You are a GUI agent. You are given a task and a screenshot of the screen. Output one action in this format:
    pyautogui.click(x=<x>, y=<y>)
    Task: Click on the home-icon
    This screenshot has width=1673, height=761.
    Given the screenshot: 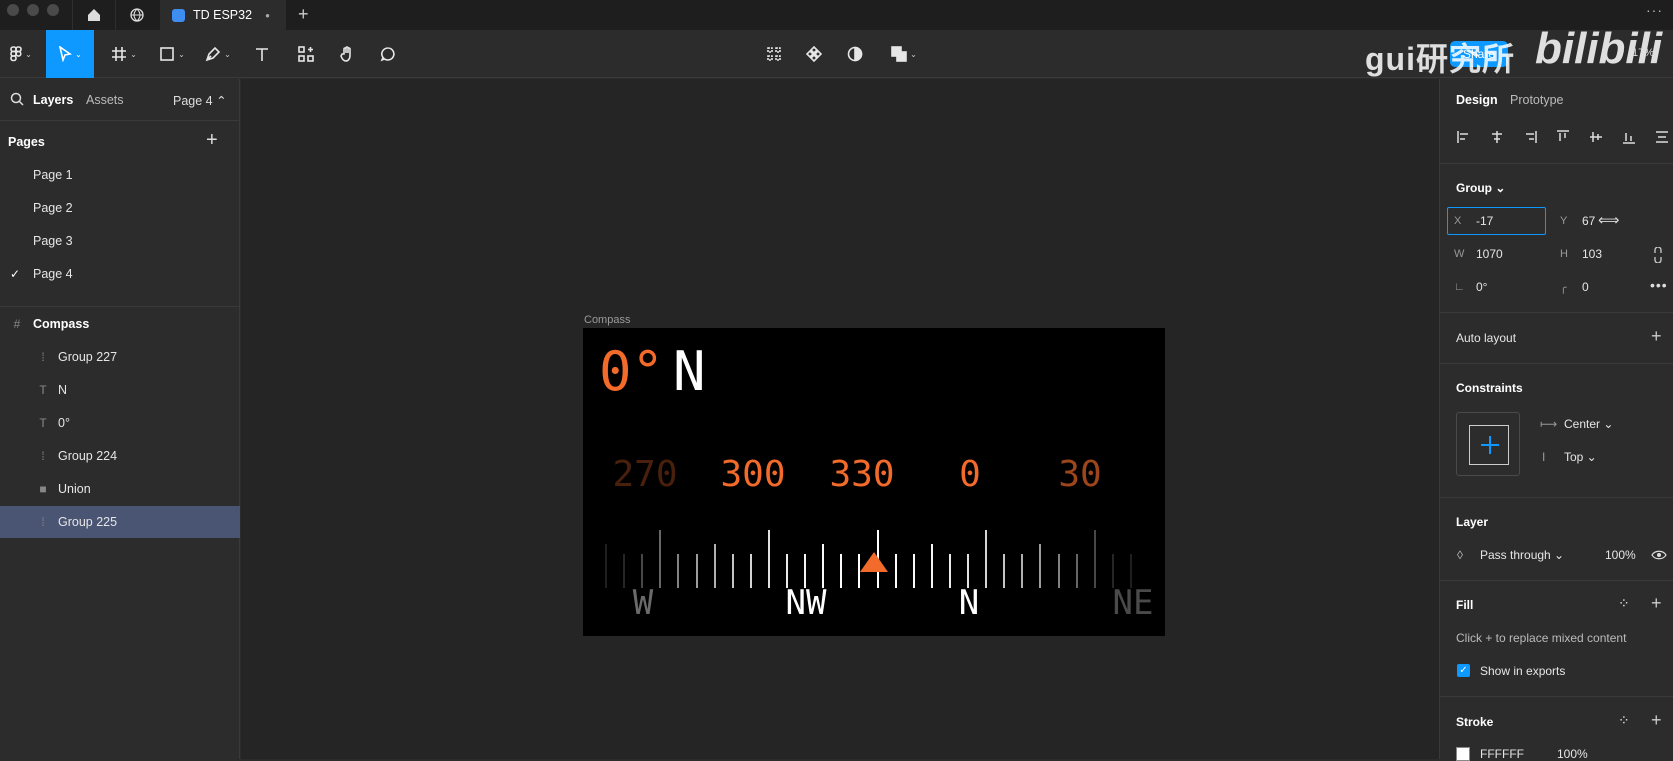 What is the action you would take?
    pyautogui.click(x=93, y=15)
    